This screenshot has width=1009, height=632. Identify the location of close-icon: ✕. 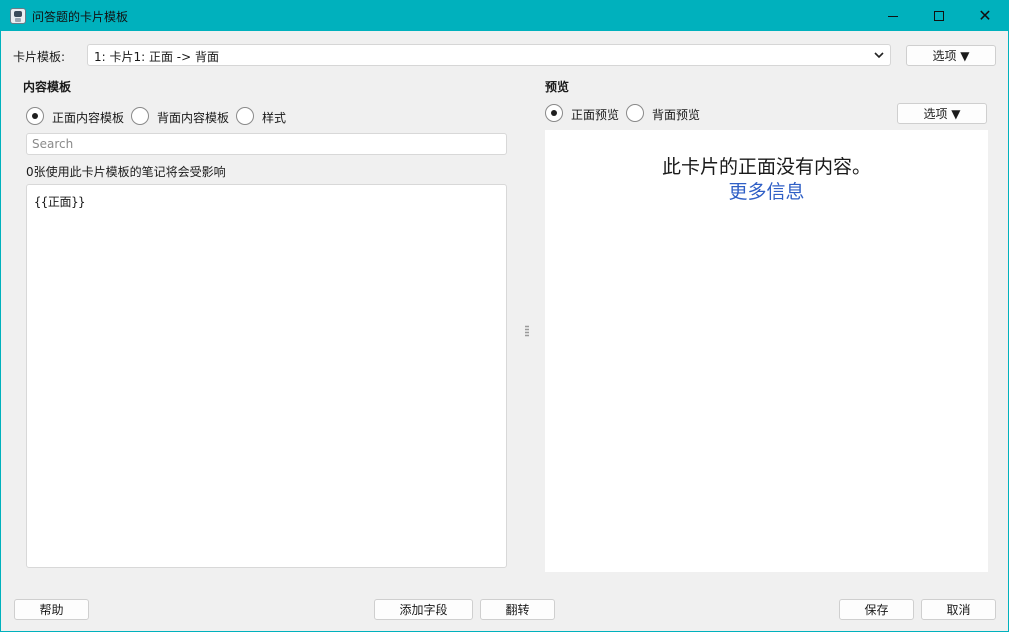
(985, 15).